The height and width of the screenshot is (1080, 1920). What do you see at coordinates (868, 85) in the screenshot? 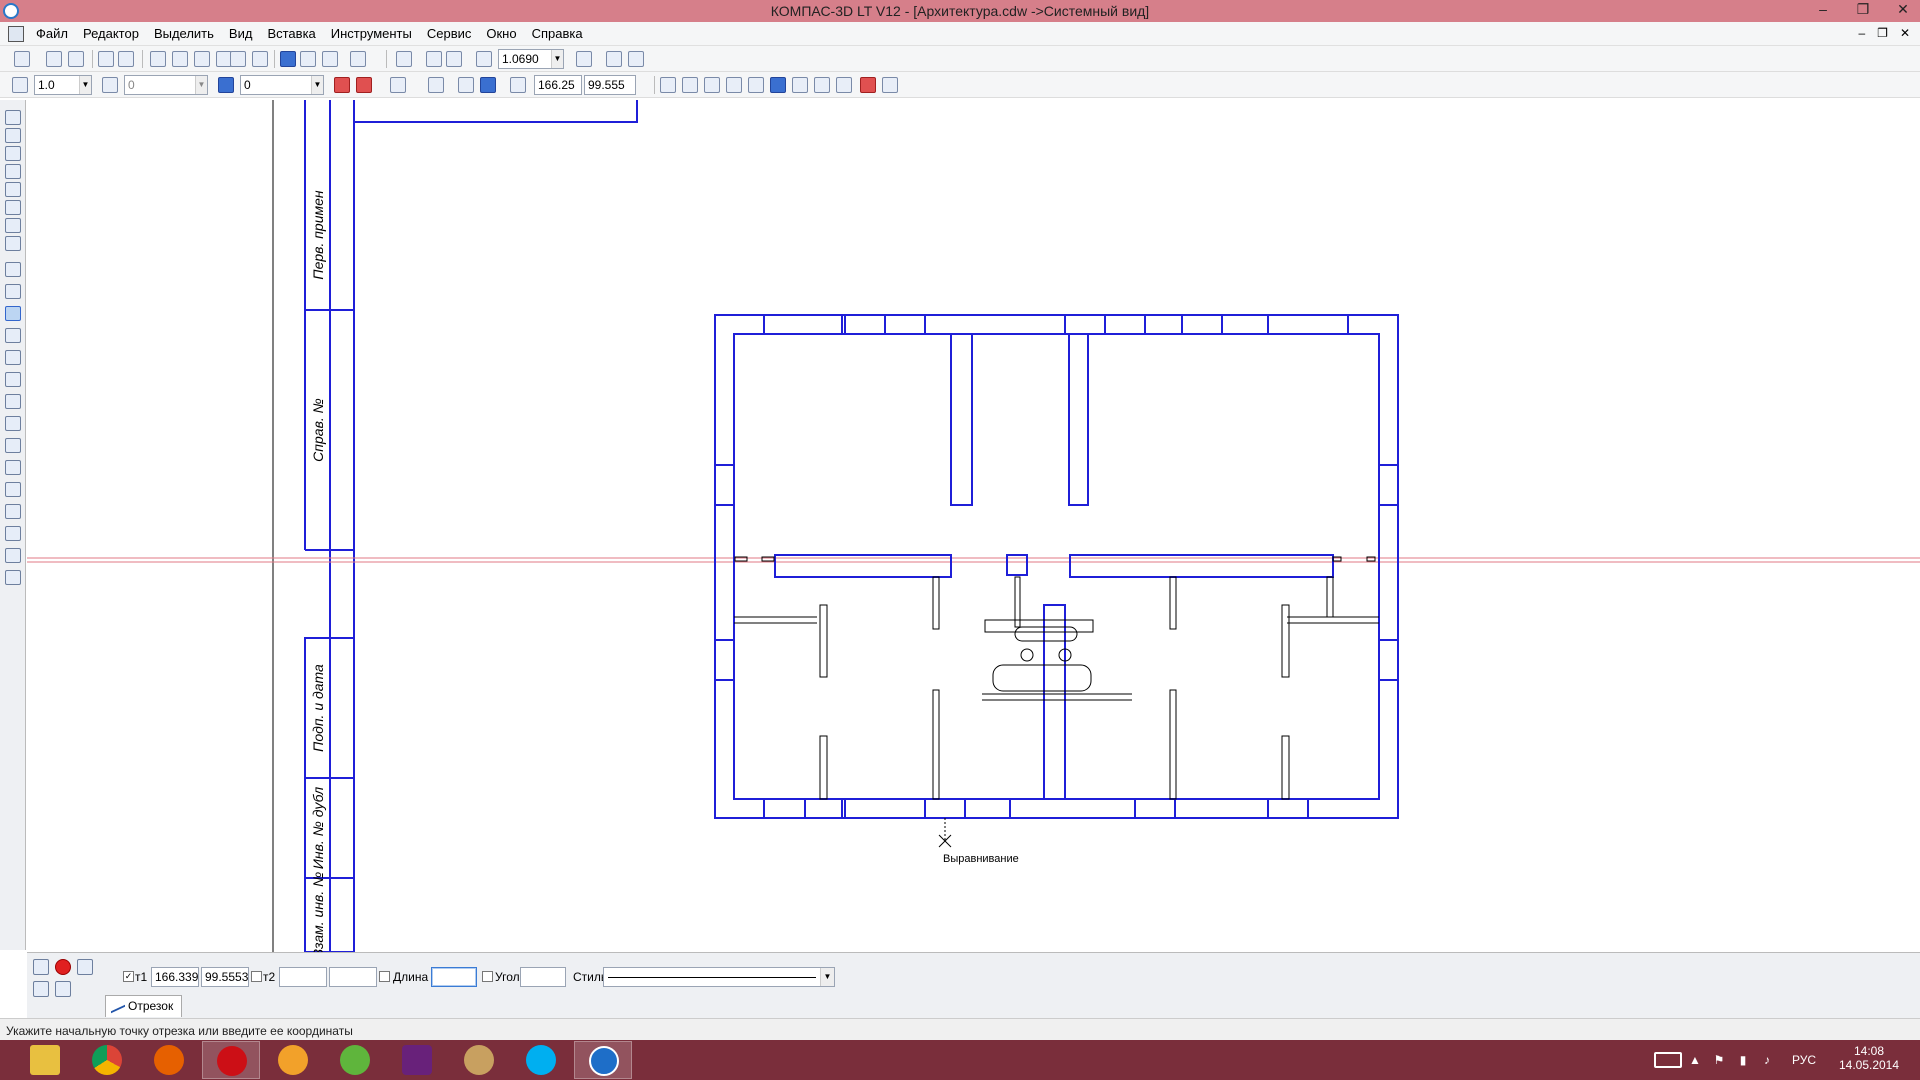
I see `snap-off-icon` at bounding box center [868, 85].